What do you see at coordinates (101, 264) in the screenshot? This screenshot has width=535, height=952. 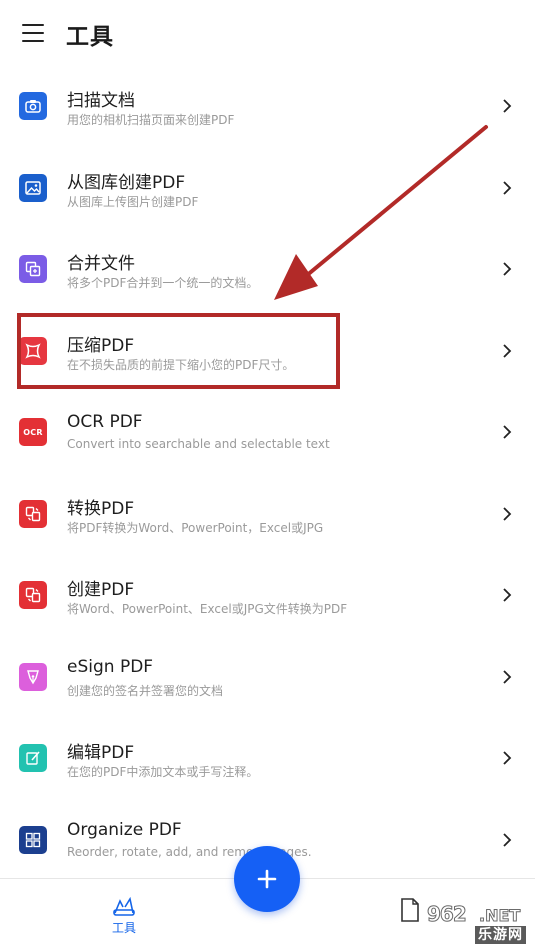 I see `tool-title: 合并文件` at bounding box center [101, 264].